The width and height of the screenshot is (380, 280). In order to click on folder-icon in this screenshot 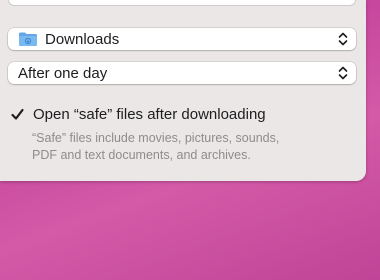, I will do `click(28, 39)`.